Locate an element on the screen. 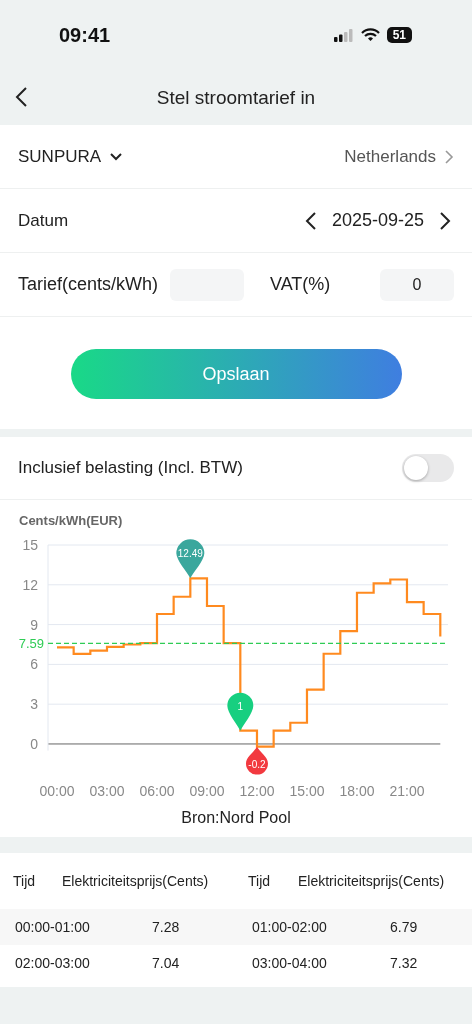 This screenshot has width=472, height=1024. page-title: Stel stroomtarief in is located at coordinates (236, 97).